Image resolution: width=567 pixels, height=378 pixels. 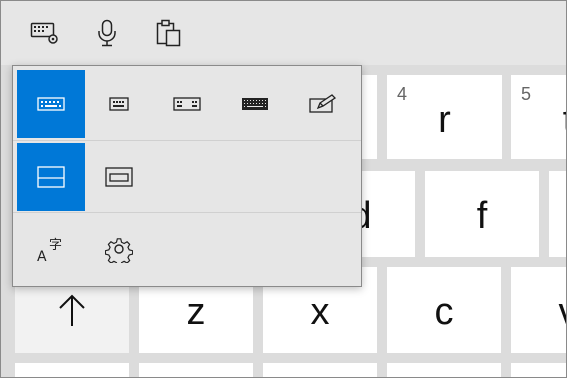 I want to click on language-icon: A 字, so click(x=51, y=249).